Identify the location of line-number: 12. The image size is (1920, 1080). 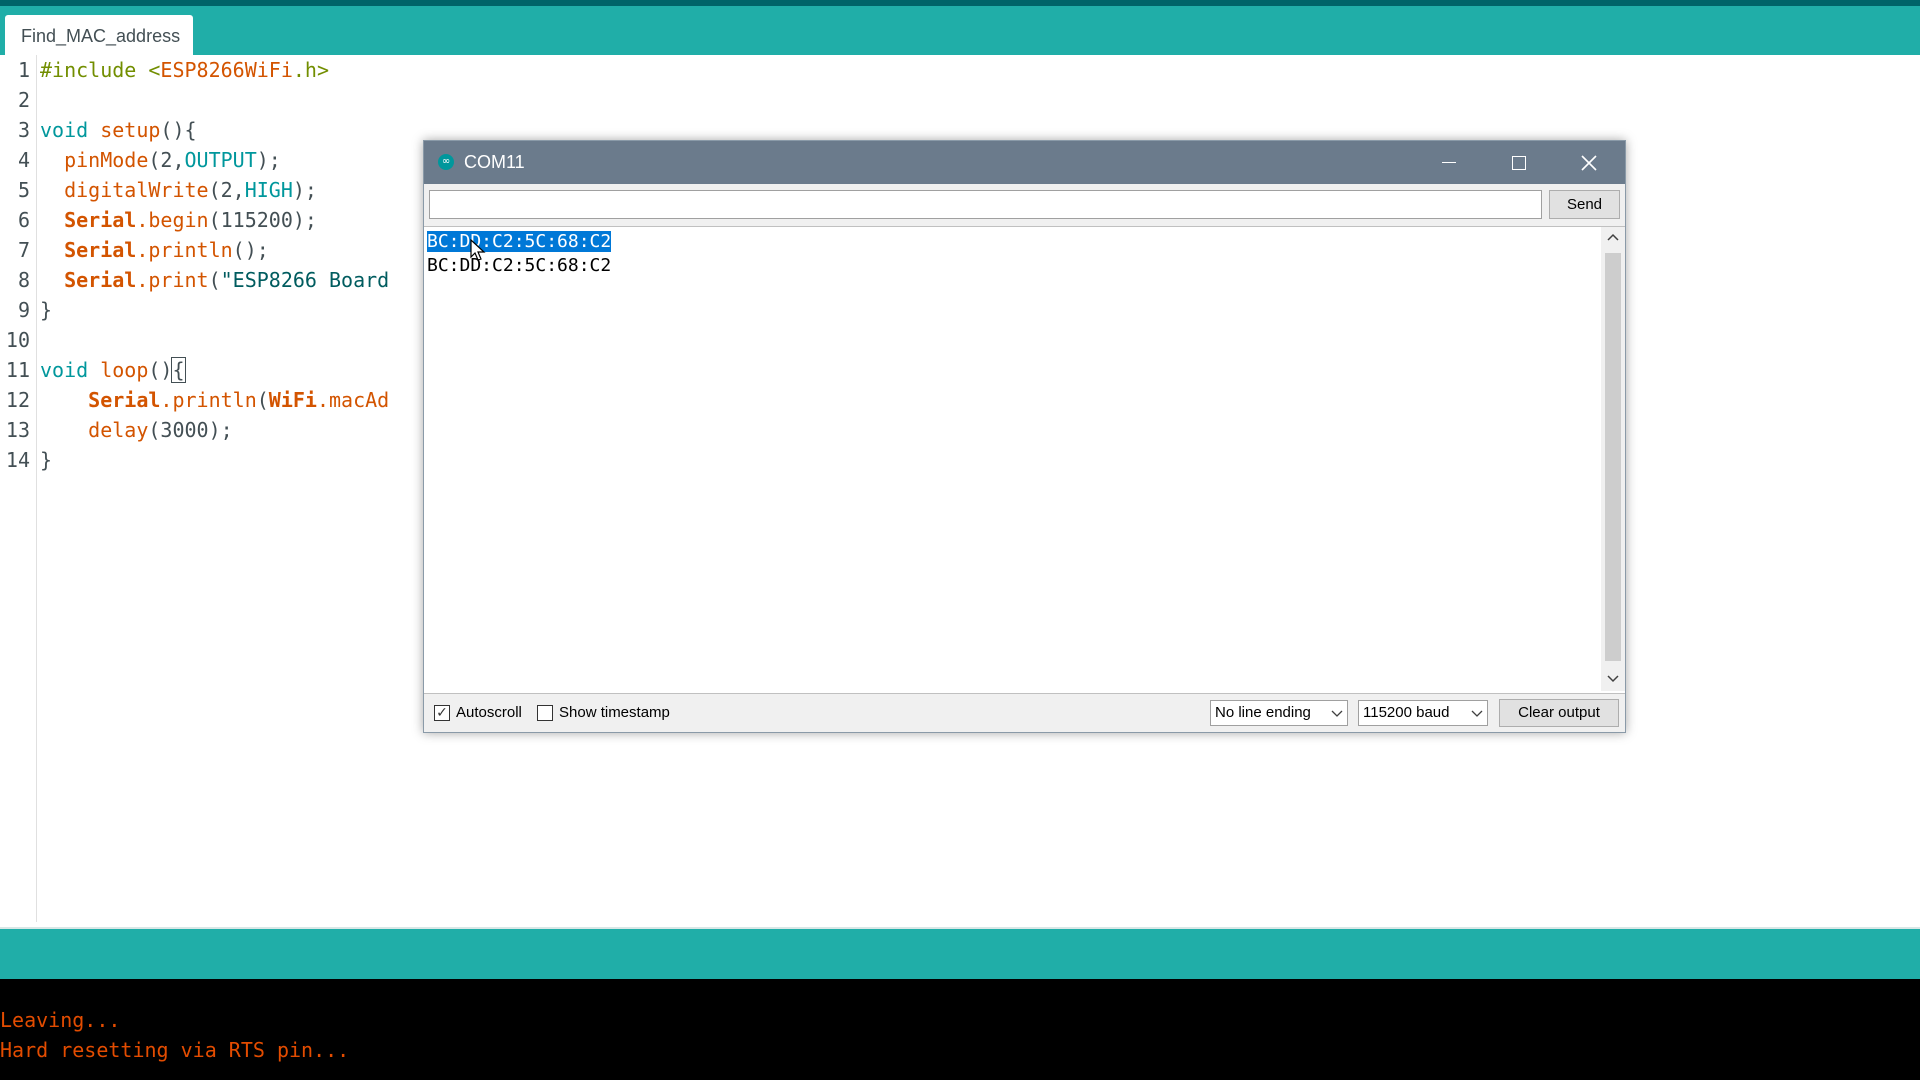
(17, 400).